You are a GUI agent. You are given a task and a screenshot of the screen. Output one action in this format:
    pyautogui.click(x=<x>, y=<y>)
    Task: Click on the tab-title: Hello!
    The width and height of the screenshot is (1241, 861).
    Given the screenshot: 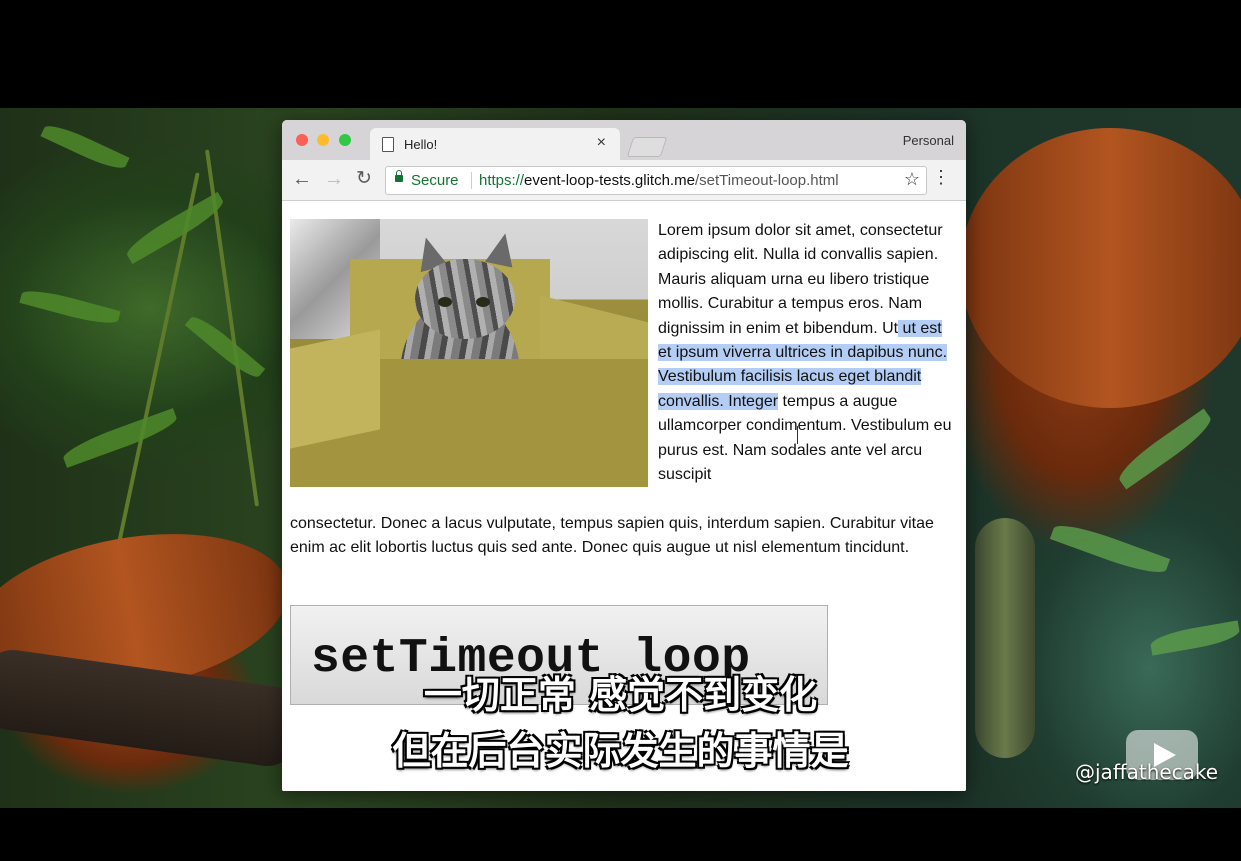 What is the action you would take?
    pyautogui.click(x=421, y=144)
    